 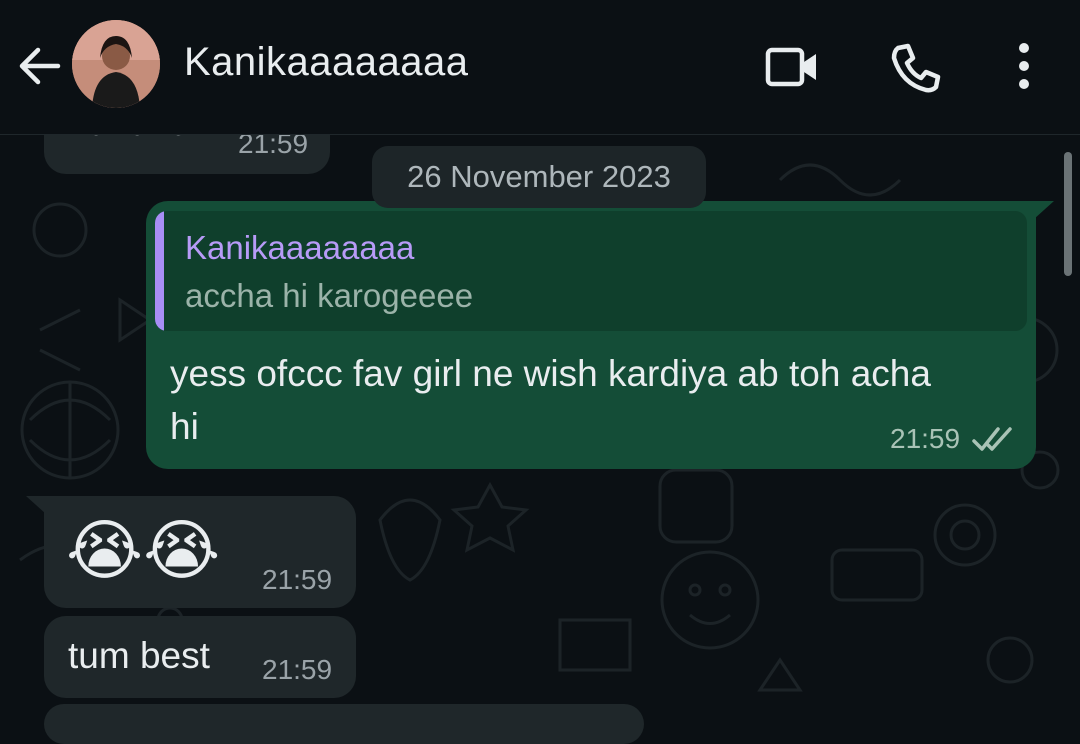 I want to click on back-arrow-icon, so click(x=40, y=66).